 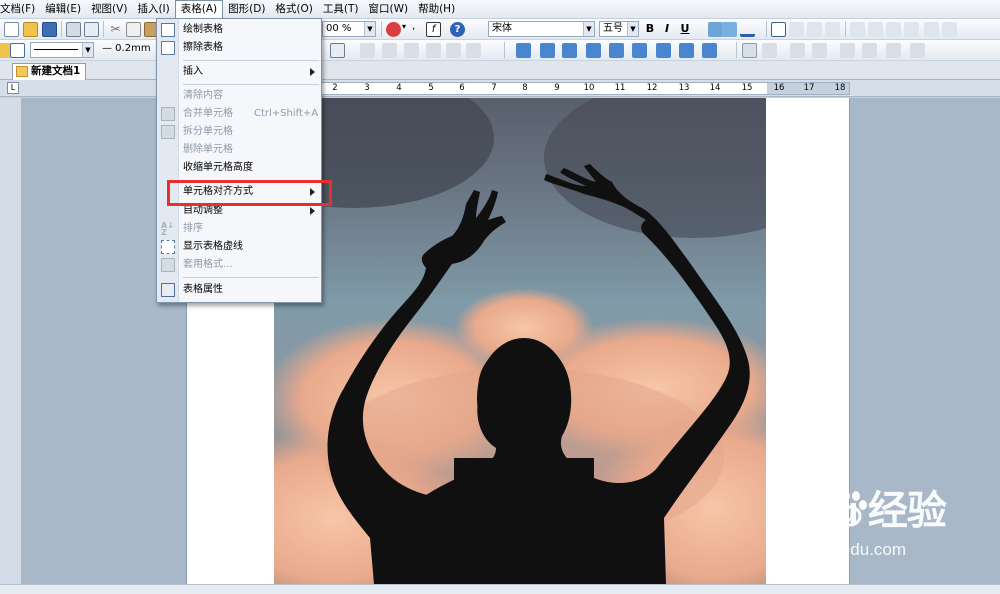 What do you see at coordinates (796, 29) in the screenshot?
I see `align-center-icon` at bounding box center [796, 29].